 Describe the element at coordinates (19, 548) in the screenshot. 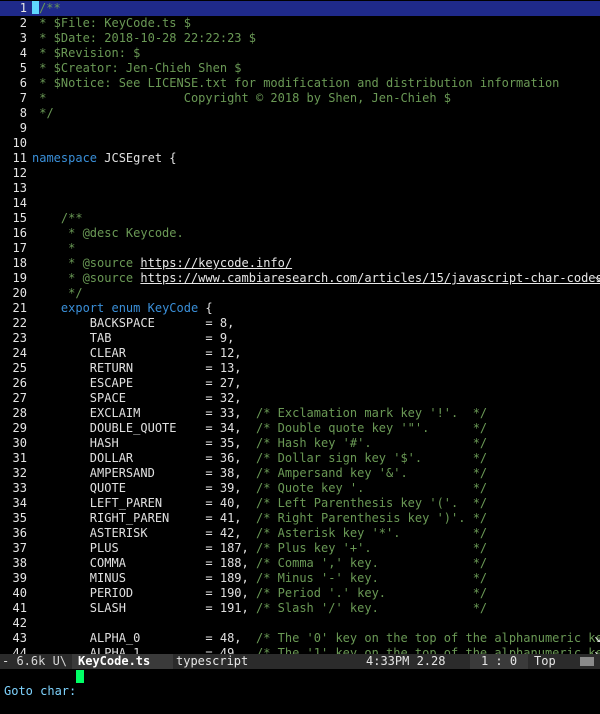

I see `line-number: 37` at that location.